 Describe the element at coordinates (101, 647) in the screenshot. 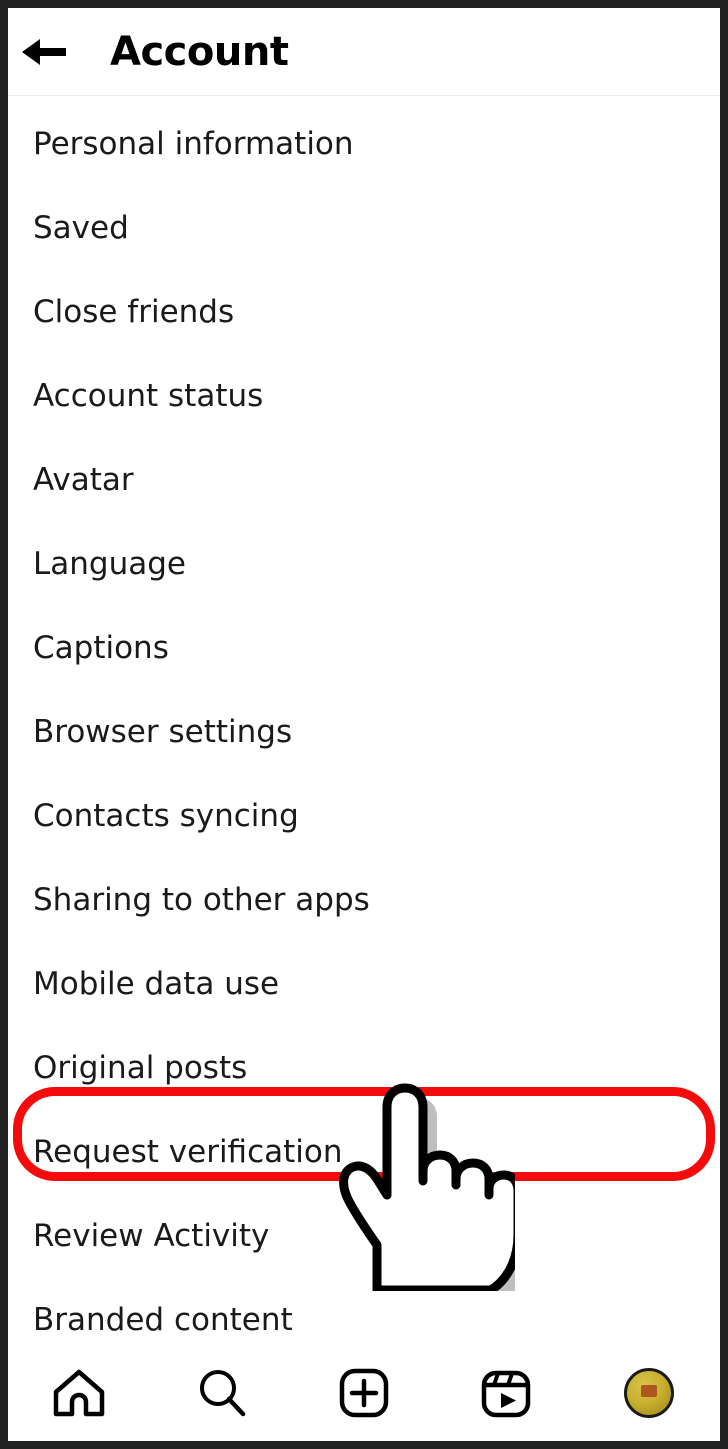

I see `list-item-label: Captions` at that location.